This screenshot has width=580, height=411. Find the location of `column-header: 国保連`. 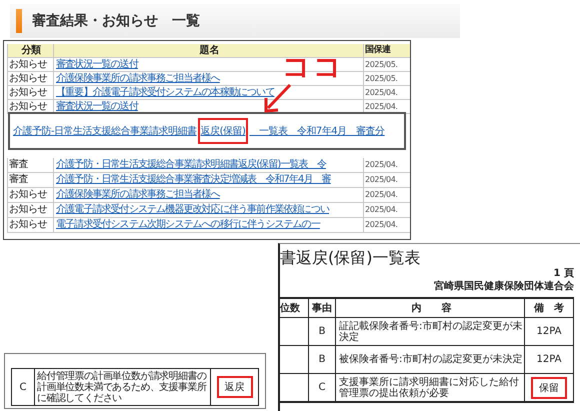

column-header: 国保連 is located at coordinates (386, 50).